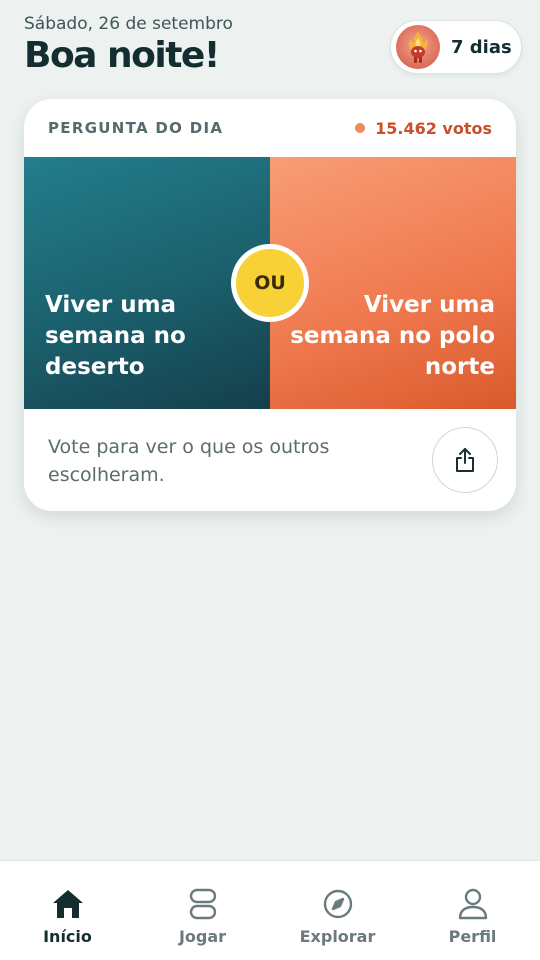 Image resolution: width=540 pixels, height=960 pixels. I want to click on compass-icon, so click(338, 904).